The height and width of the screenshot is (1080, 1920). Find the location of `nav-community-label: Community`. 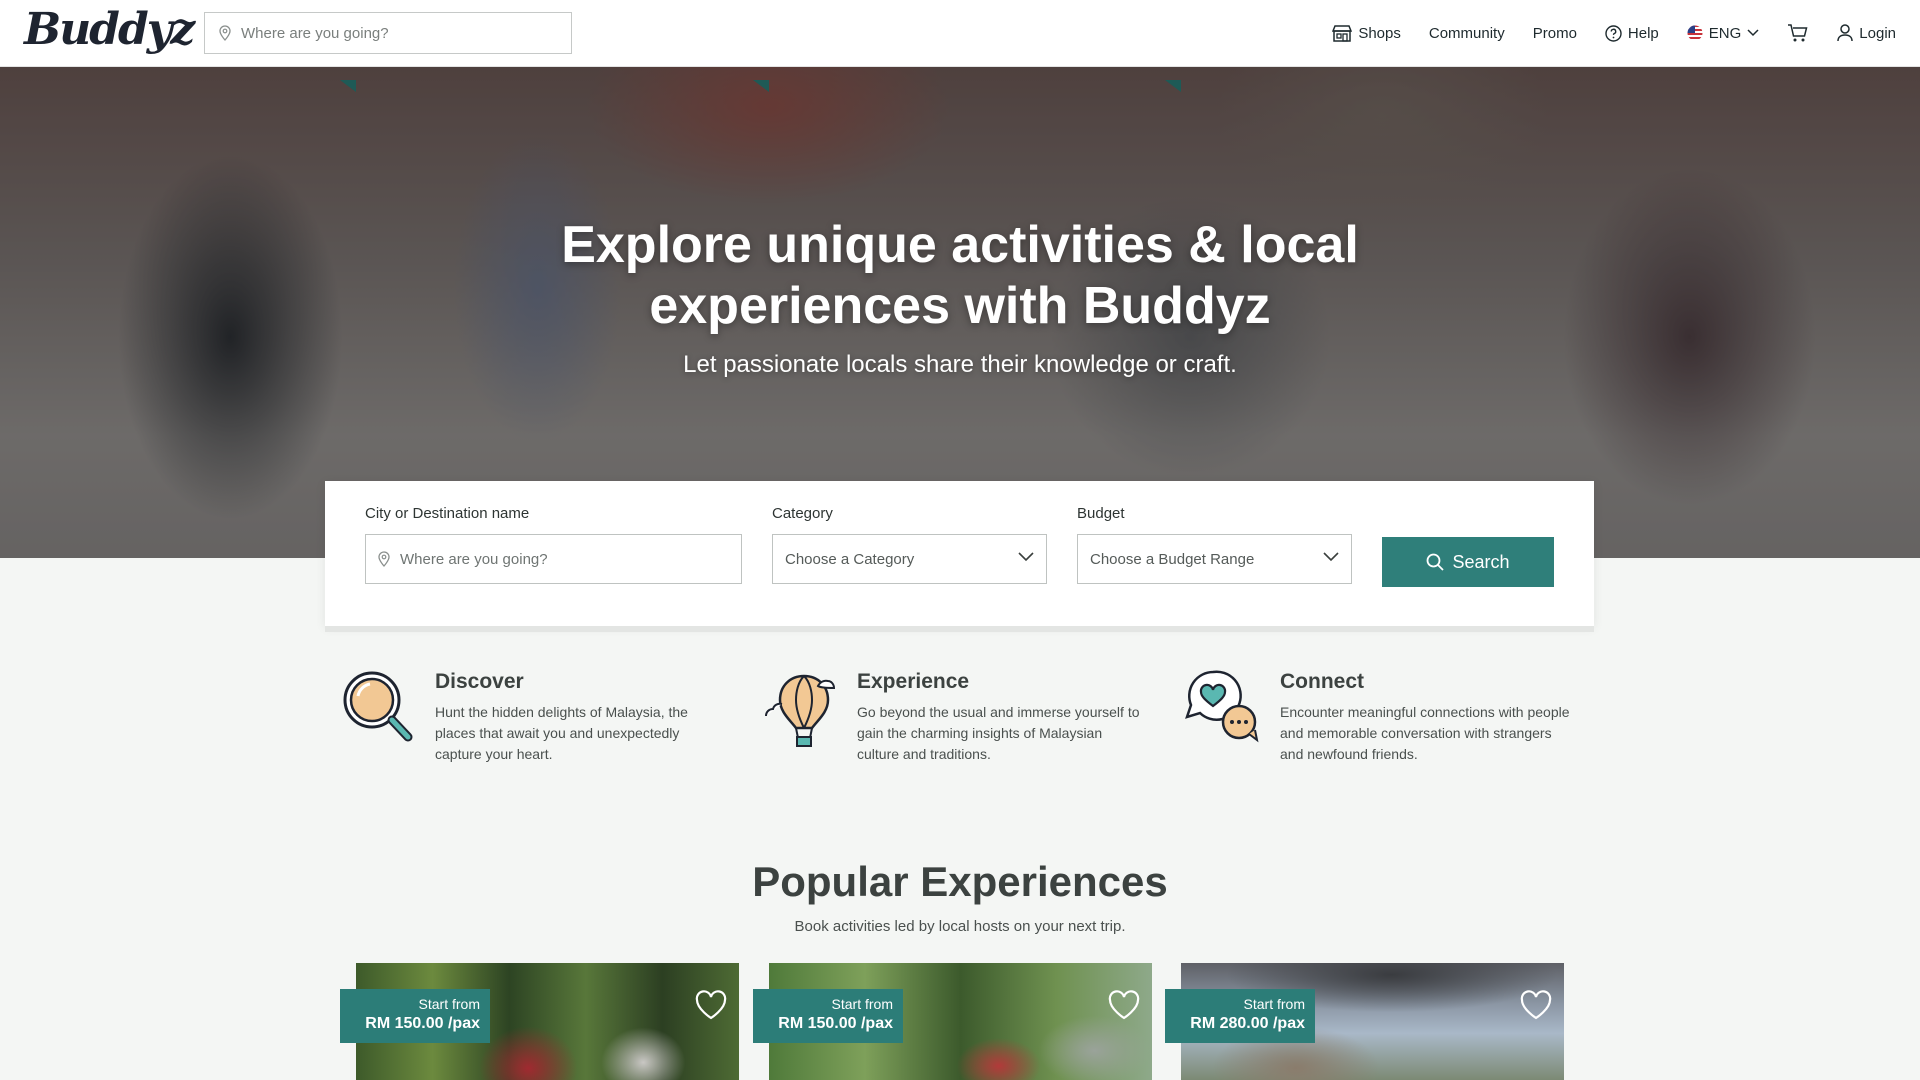

nav-community-label: Community is located at coordinates (1466, 33).